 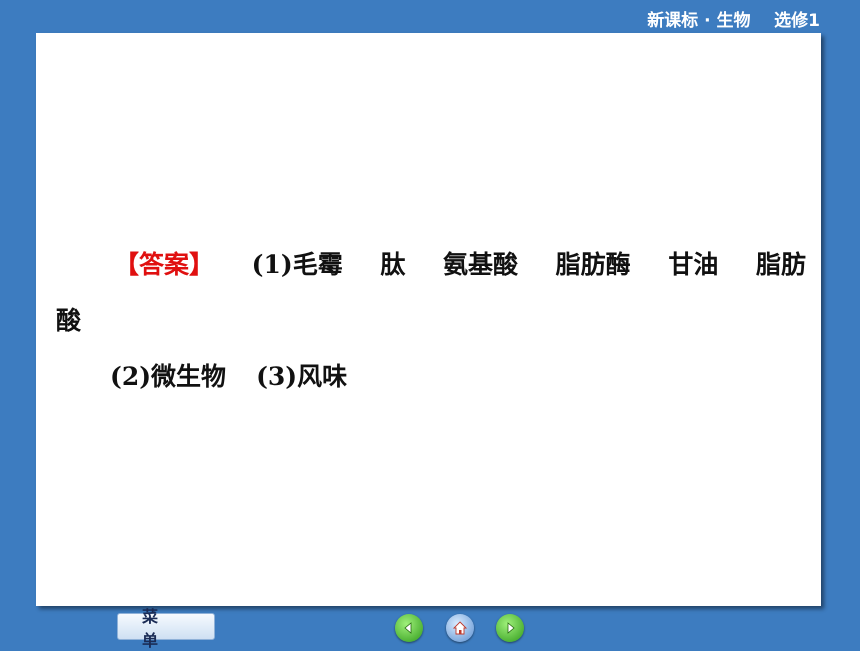 I want to click on next-page-button, so click(x=510, y=628).